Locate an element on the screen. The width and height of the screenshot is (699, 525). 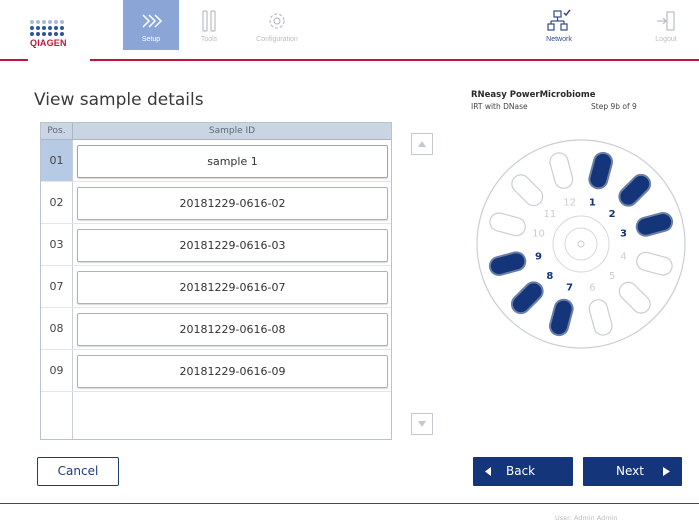
step-indicator: Step 9b of 9 is located at coordinates (614, 106).